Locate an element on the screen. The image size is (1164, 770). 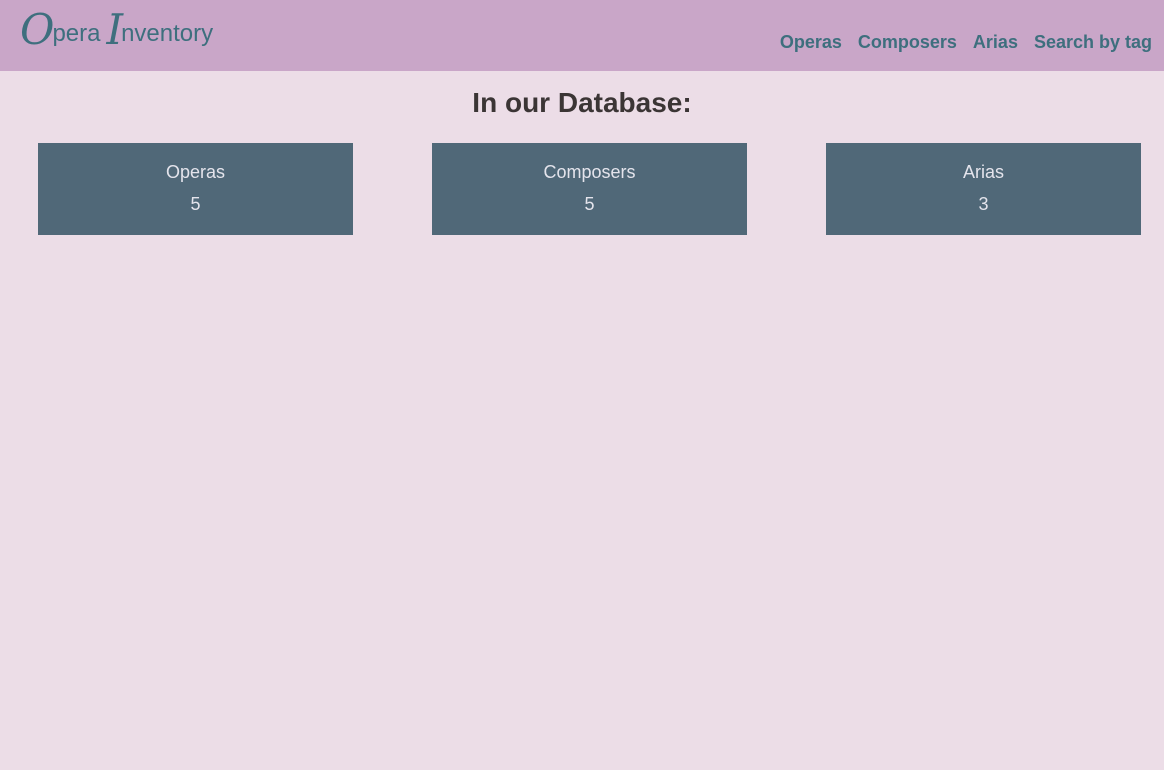
nav-link-search-by-tag: Search by tag is located at coordinates (1093, 42).